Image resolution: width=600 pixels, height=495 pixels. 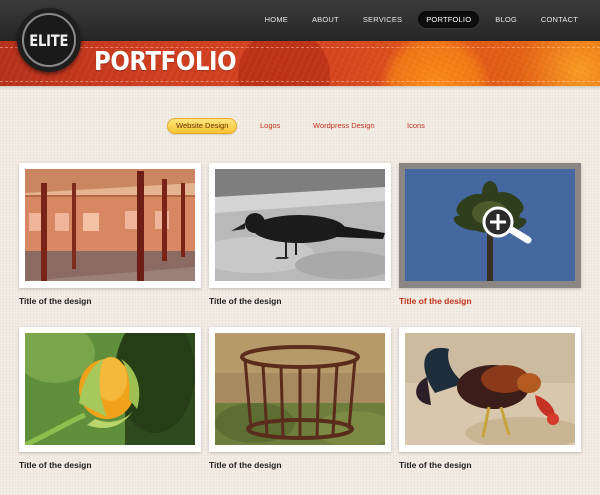 I want to click on filter-website-design: Website Design, so click(x=202, y=126).